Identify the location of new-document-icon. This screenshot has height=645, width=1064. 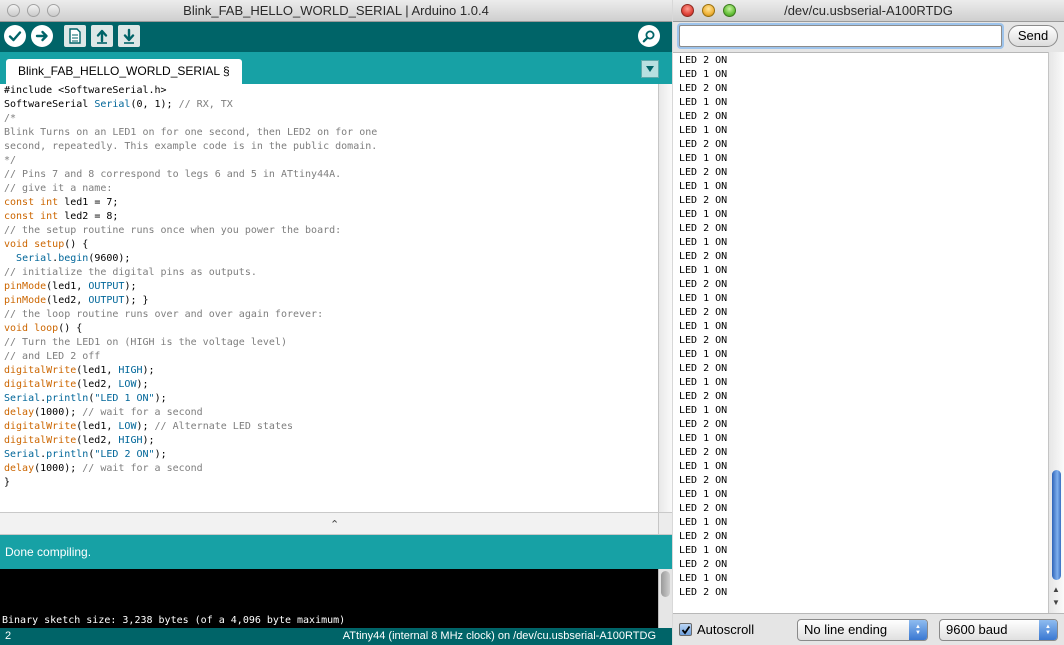
(75, 36).